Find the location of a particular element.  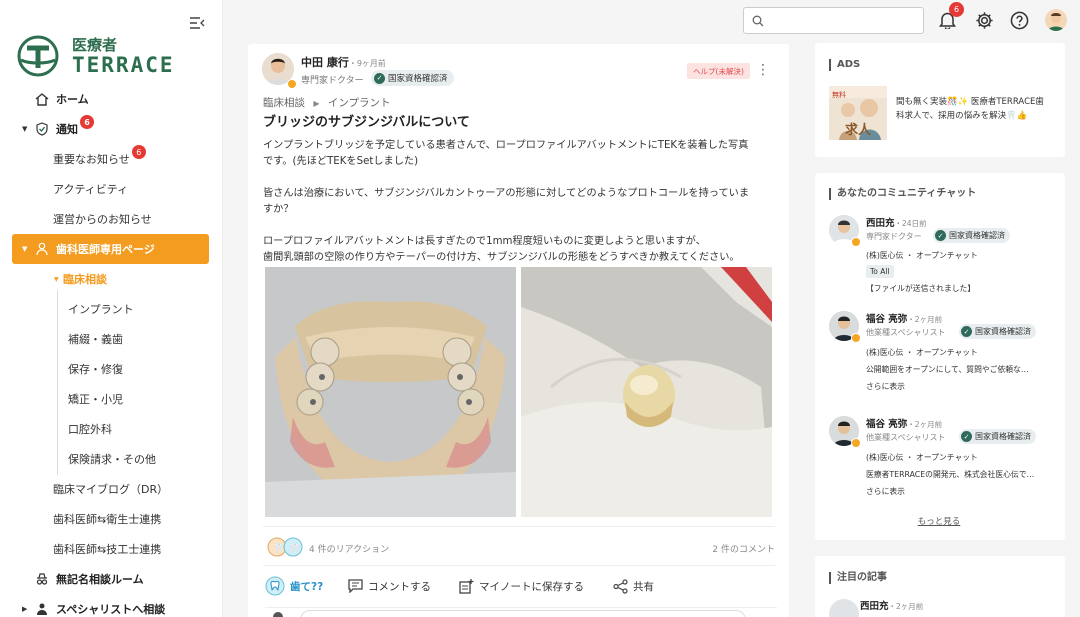

sidebar-item-clinical: ▼ 臨床相談 is located at coordinates (105, 279).